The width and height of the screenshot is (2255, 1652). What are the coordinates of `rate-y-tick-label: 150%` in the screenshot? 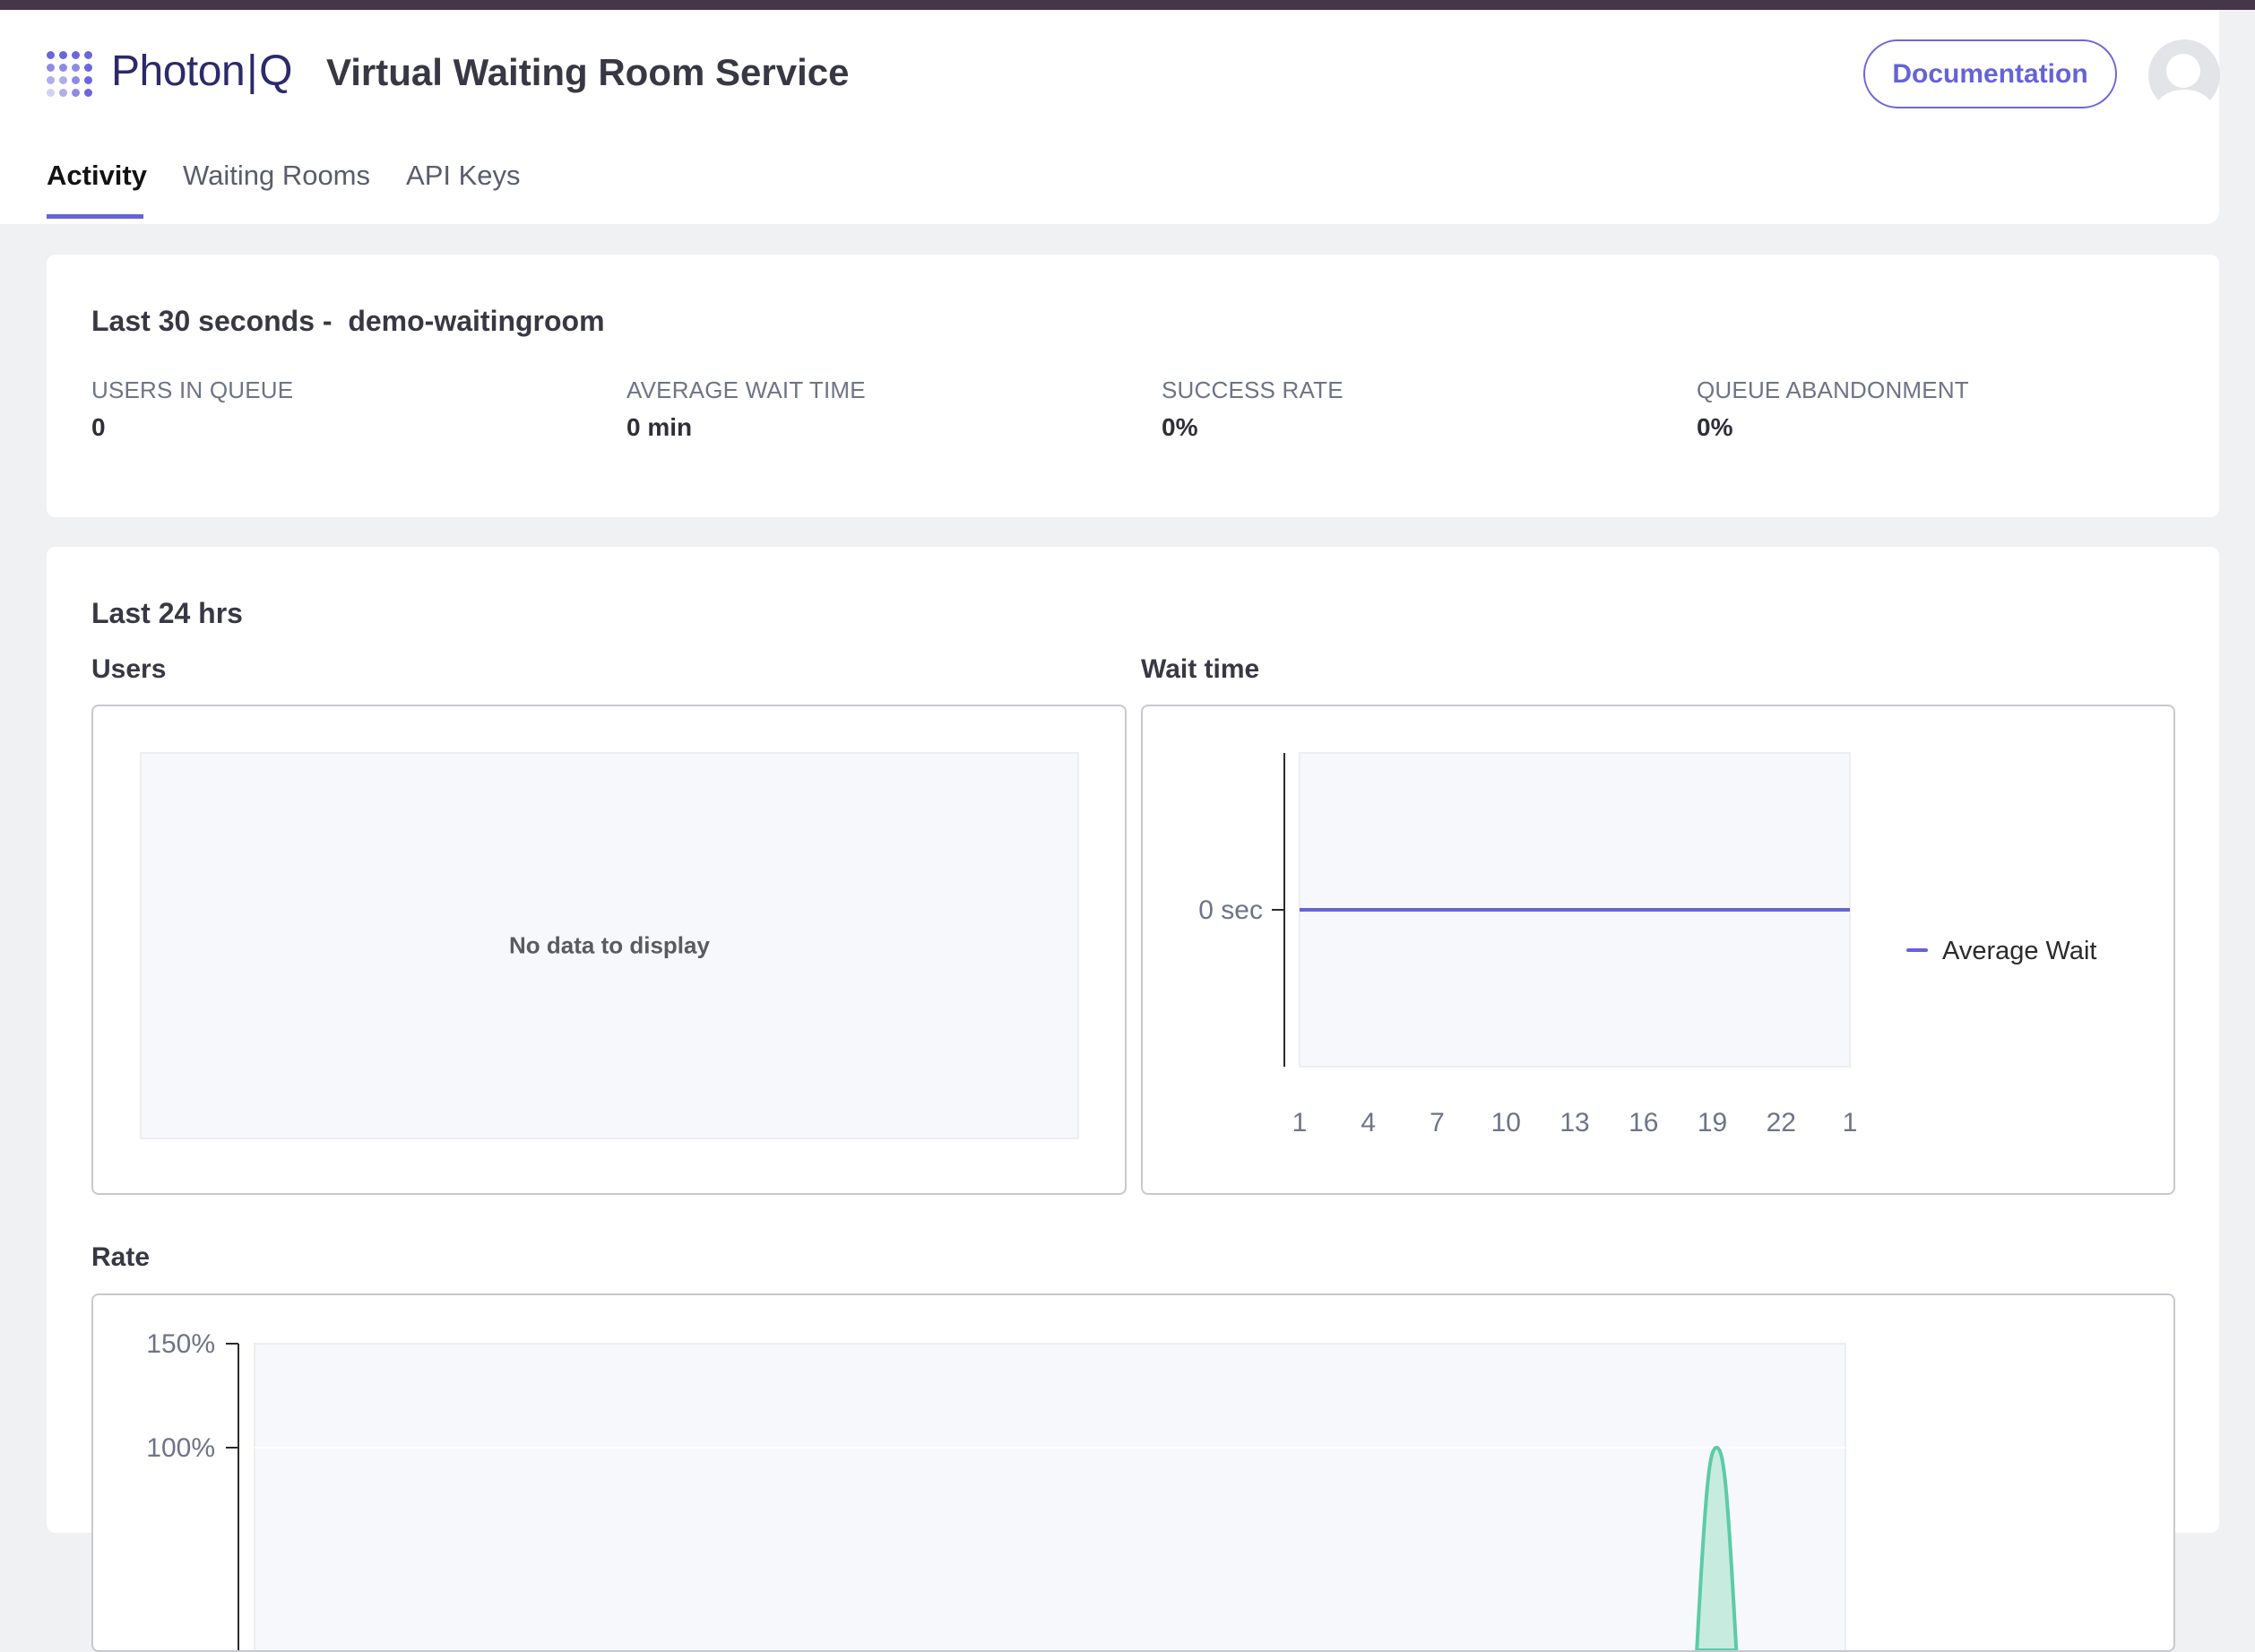 It's located at (180, 1344).